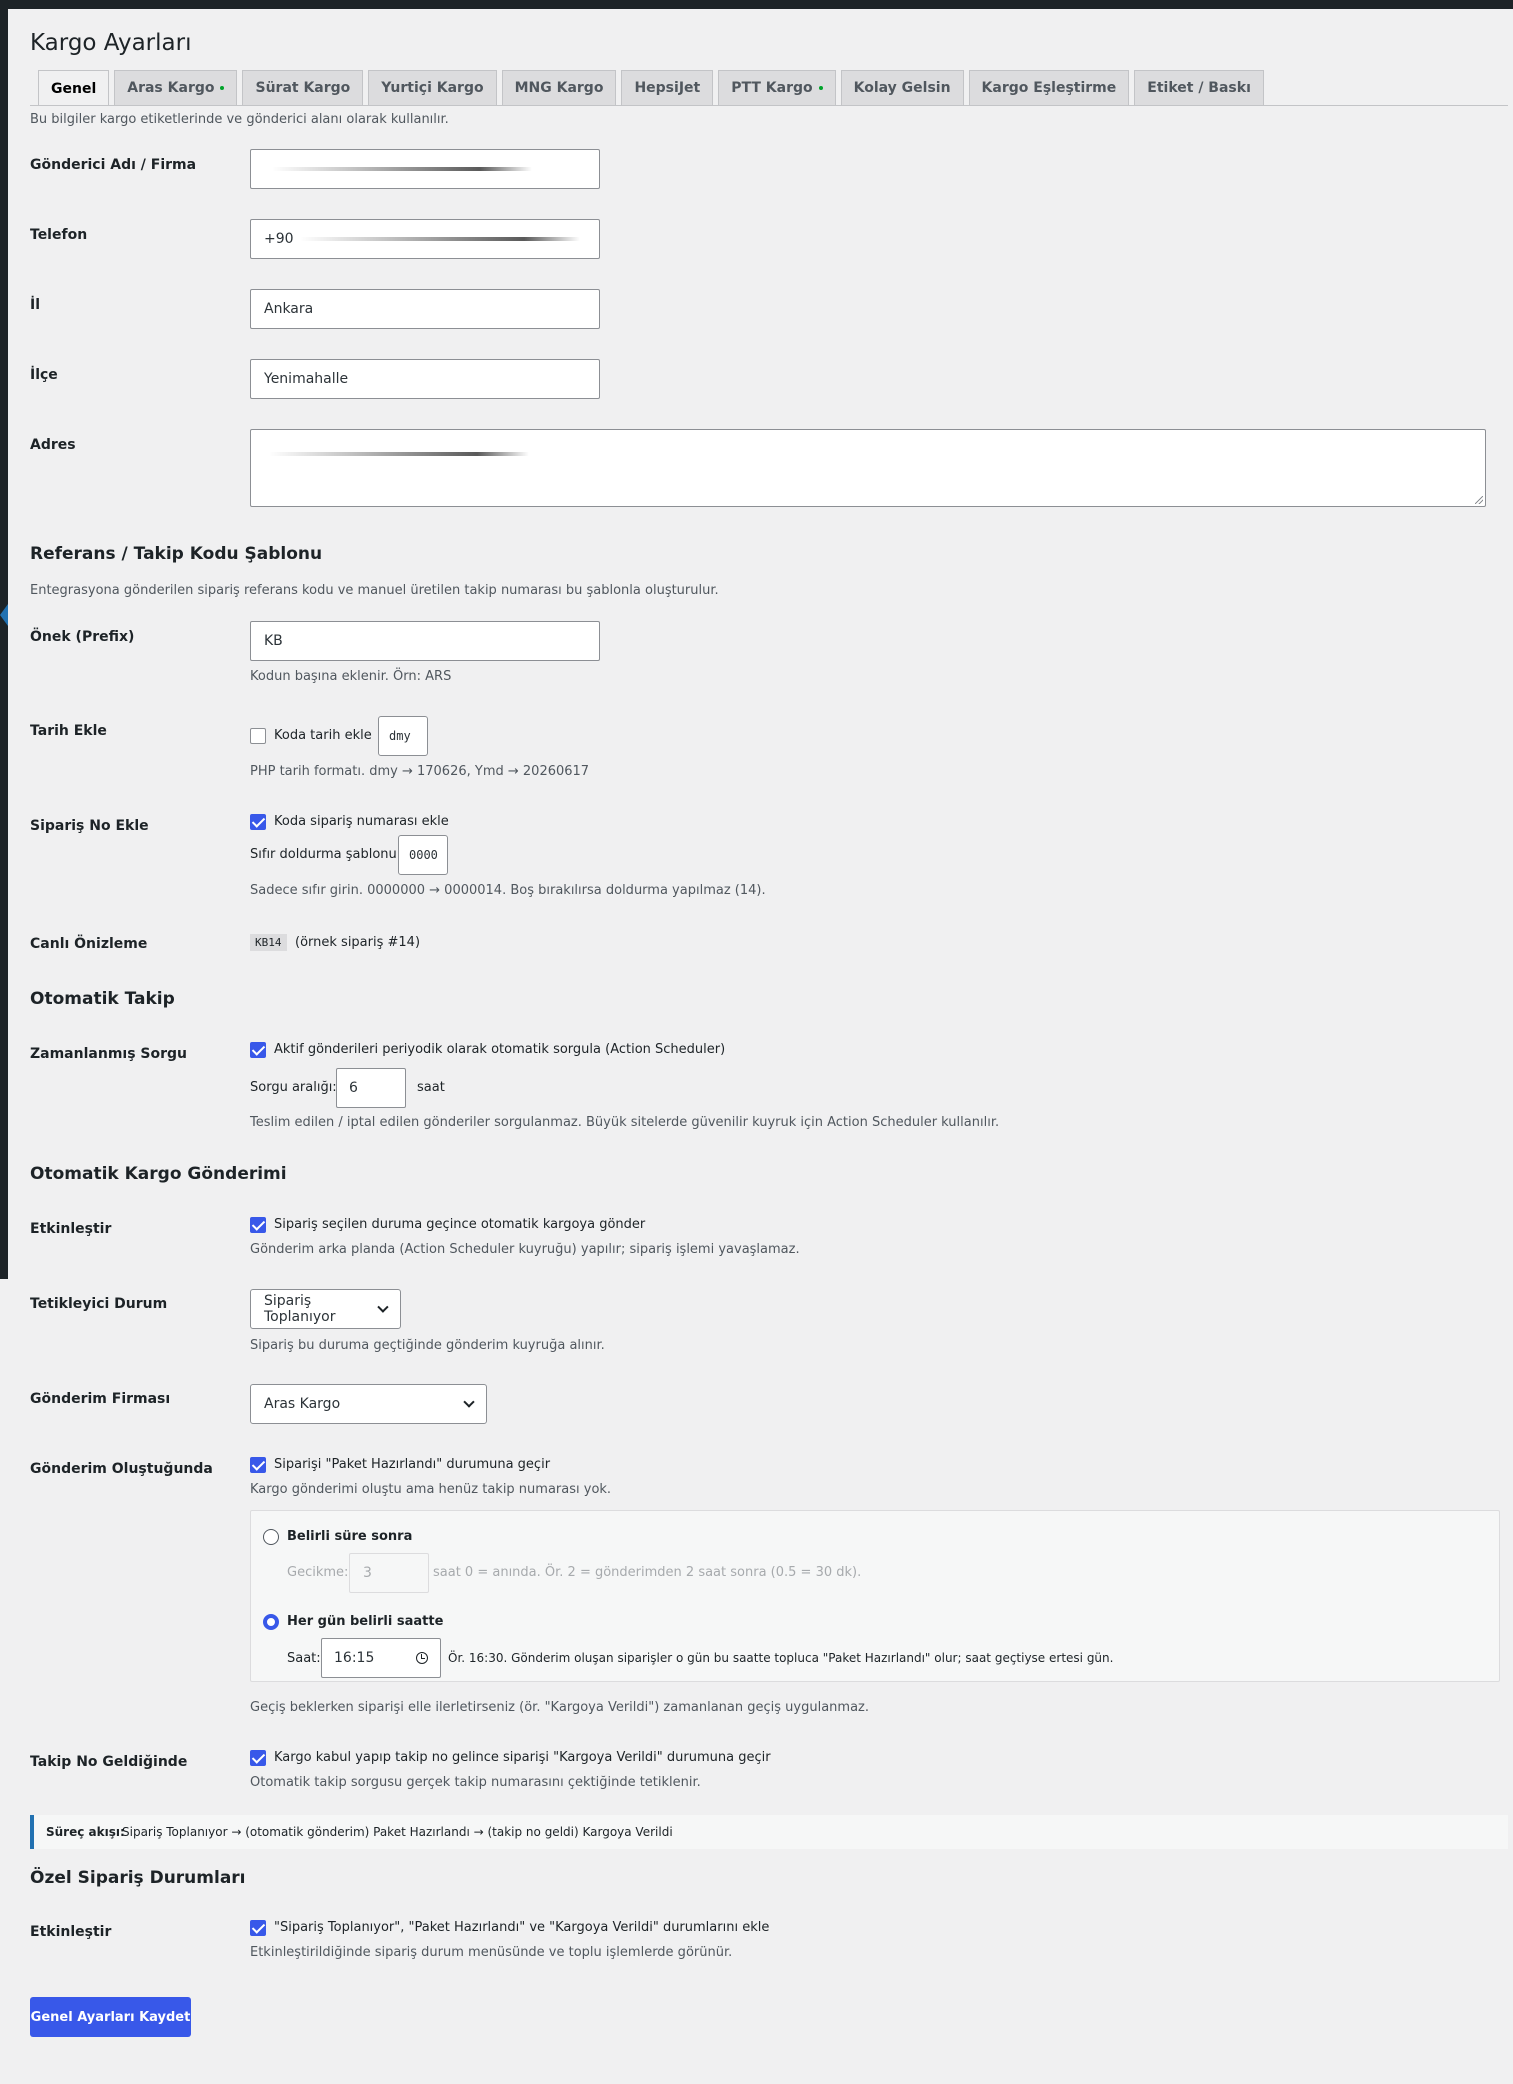 The height and width of the screenshot is (2084, 1513). Describe the element at coordinates (89, 944) in the screenshot. I see `preview-label: Canlı Önizleme` at that location.